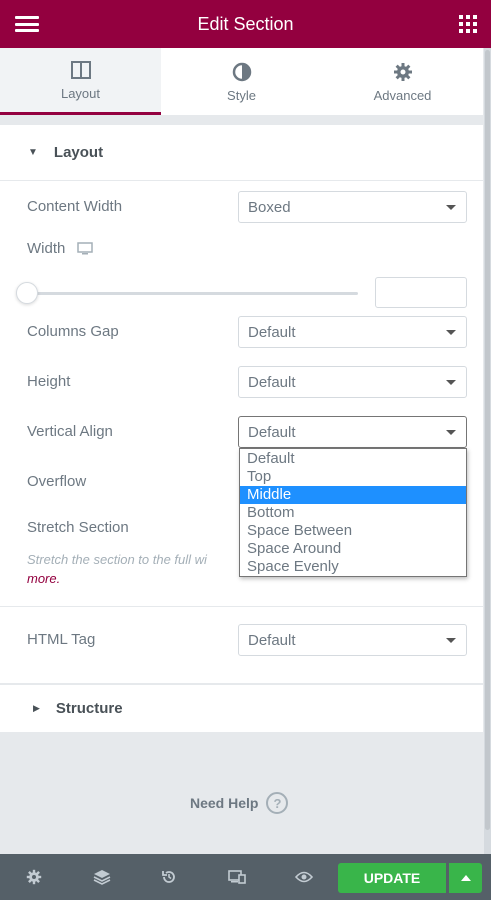 The image size is (491, 900). Describe the element at coordinates (272, 332) in the screenshot. I see `columns-gap-value: Default` at that location.